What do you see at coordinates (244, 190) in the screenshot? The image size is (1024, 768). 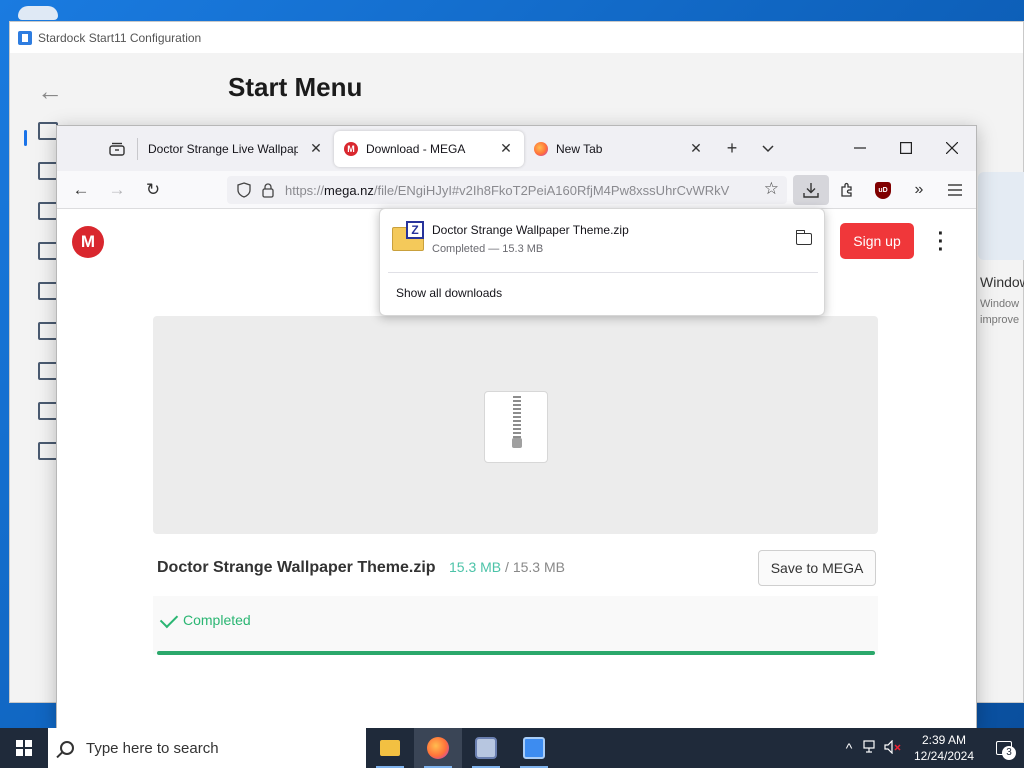 I see `tracking-shield-icon` at bounding box center [244, 190].